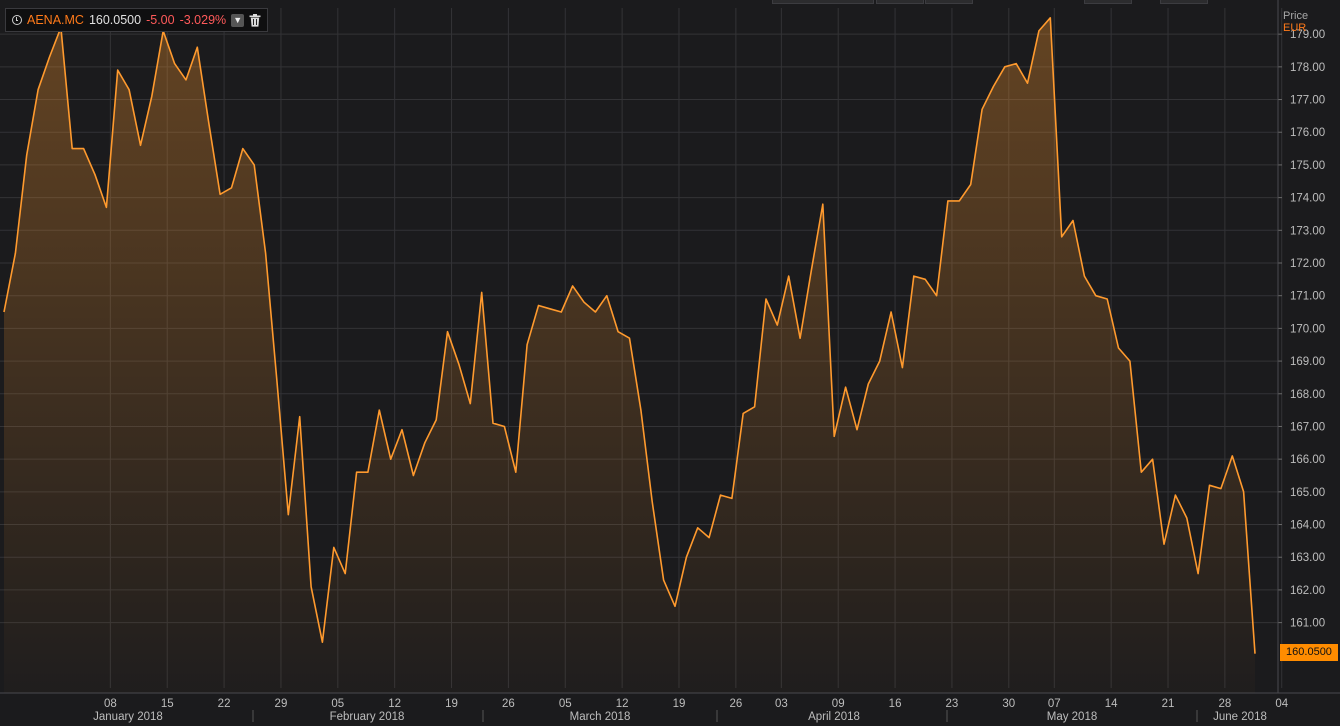 The image size is (1340, 726). Describe the element at coordinates (952, 704) in the screenshot. I see `x-tick-label: 23` at that location.